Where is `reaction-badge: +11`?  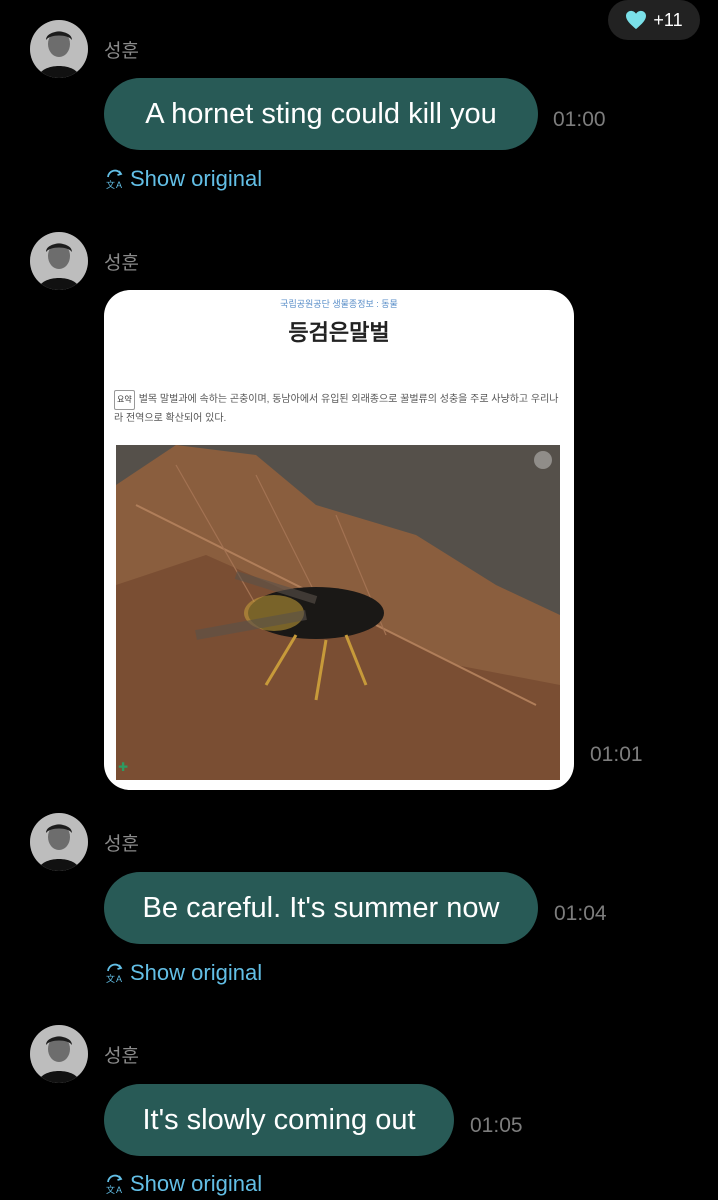
reaction-badge: +11 is located at coordinates (654, 20).